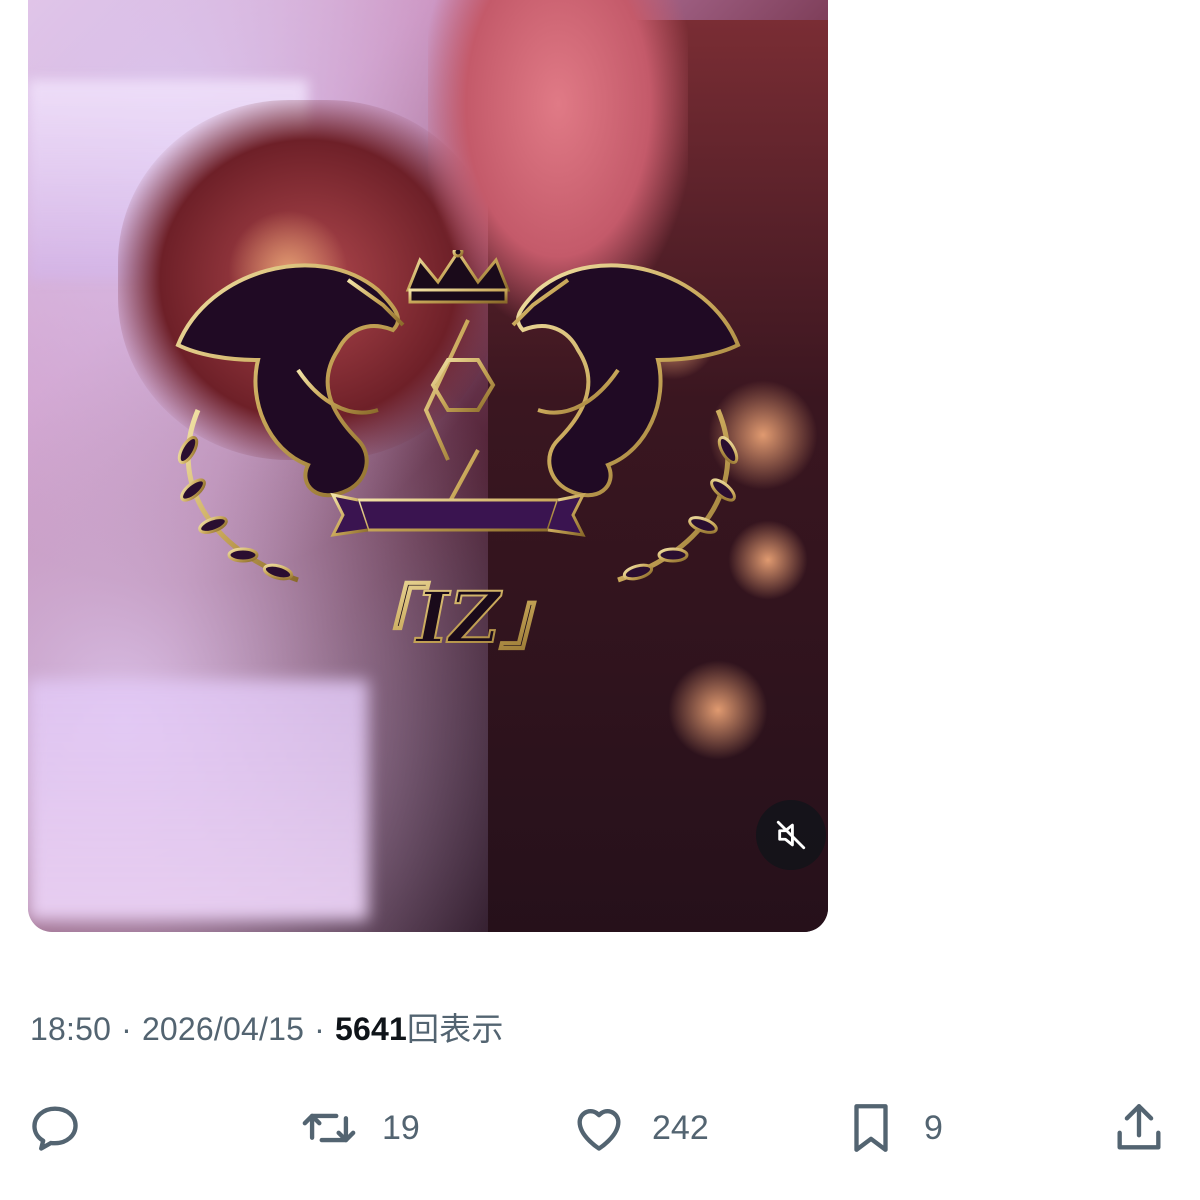 This screenshot has width=1200, height=1200. I want to click on bookmark-button: 9, so click(892, 1128).